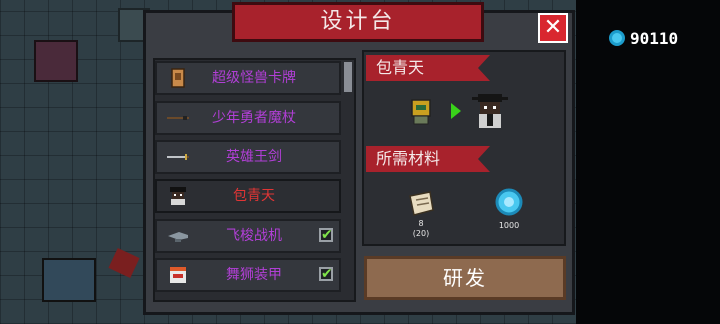  I want to click on list-item: 超级怪兽卡牌, so click(248, 78).